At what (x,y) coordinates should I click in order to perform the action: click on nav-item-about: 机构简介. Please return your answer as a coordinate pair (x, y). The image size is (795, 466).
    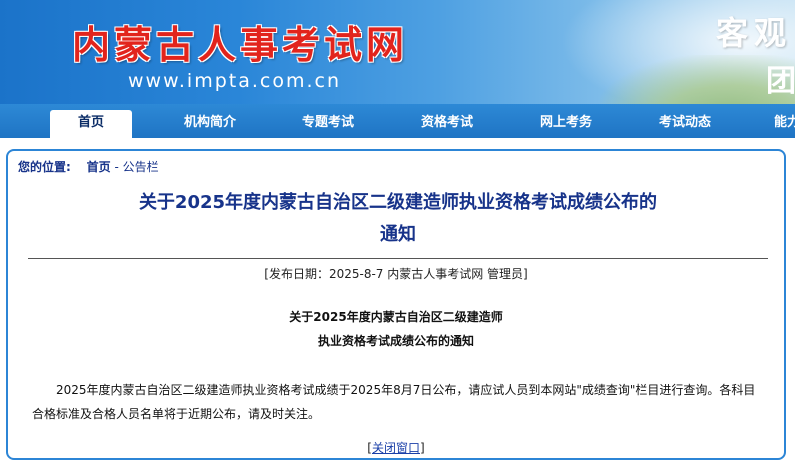
    Looking at the image, I should click on (210, 124).